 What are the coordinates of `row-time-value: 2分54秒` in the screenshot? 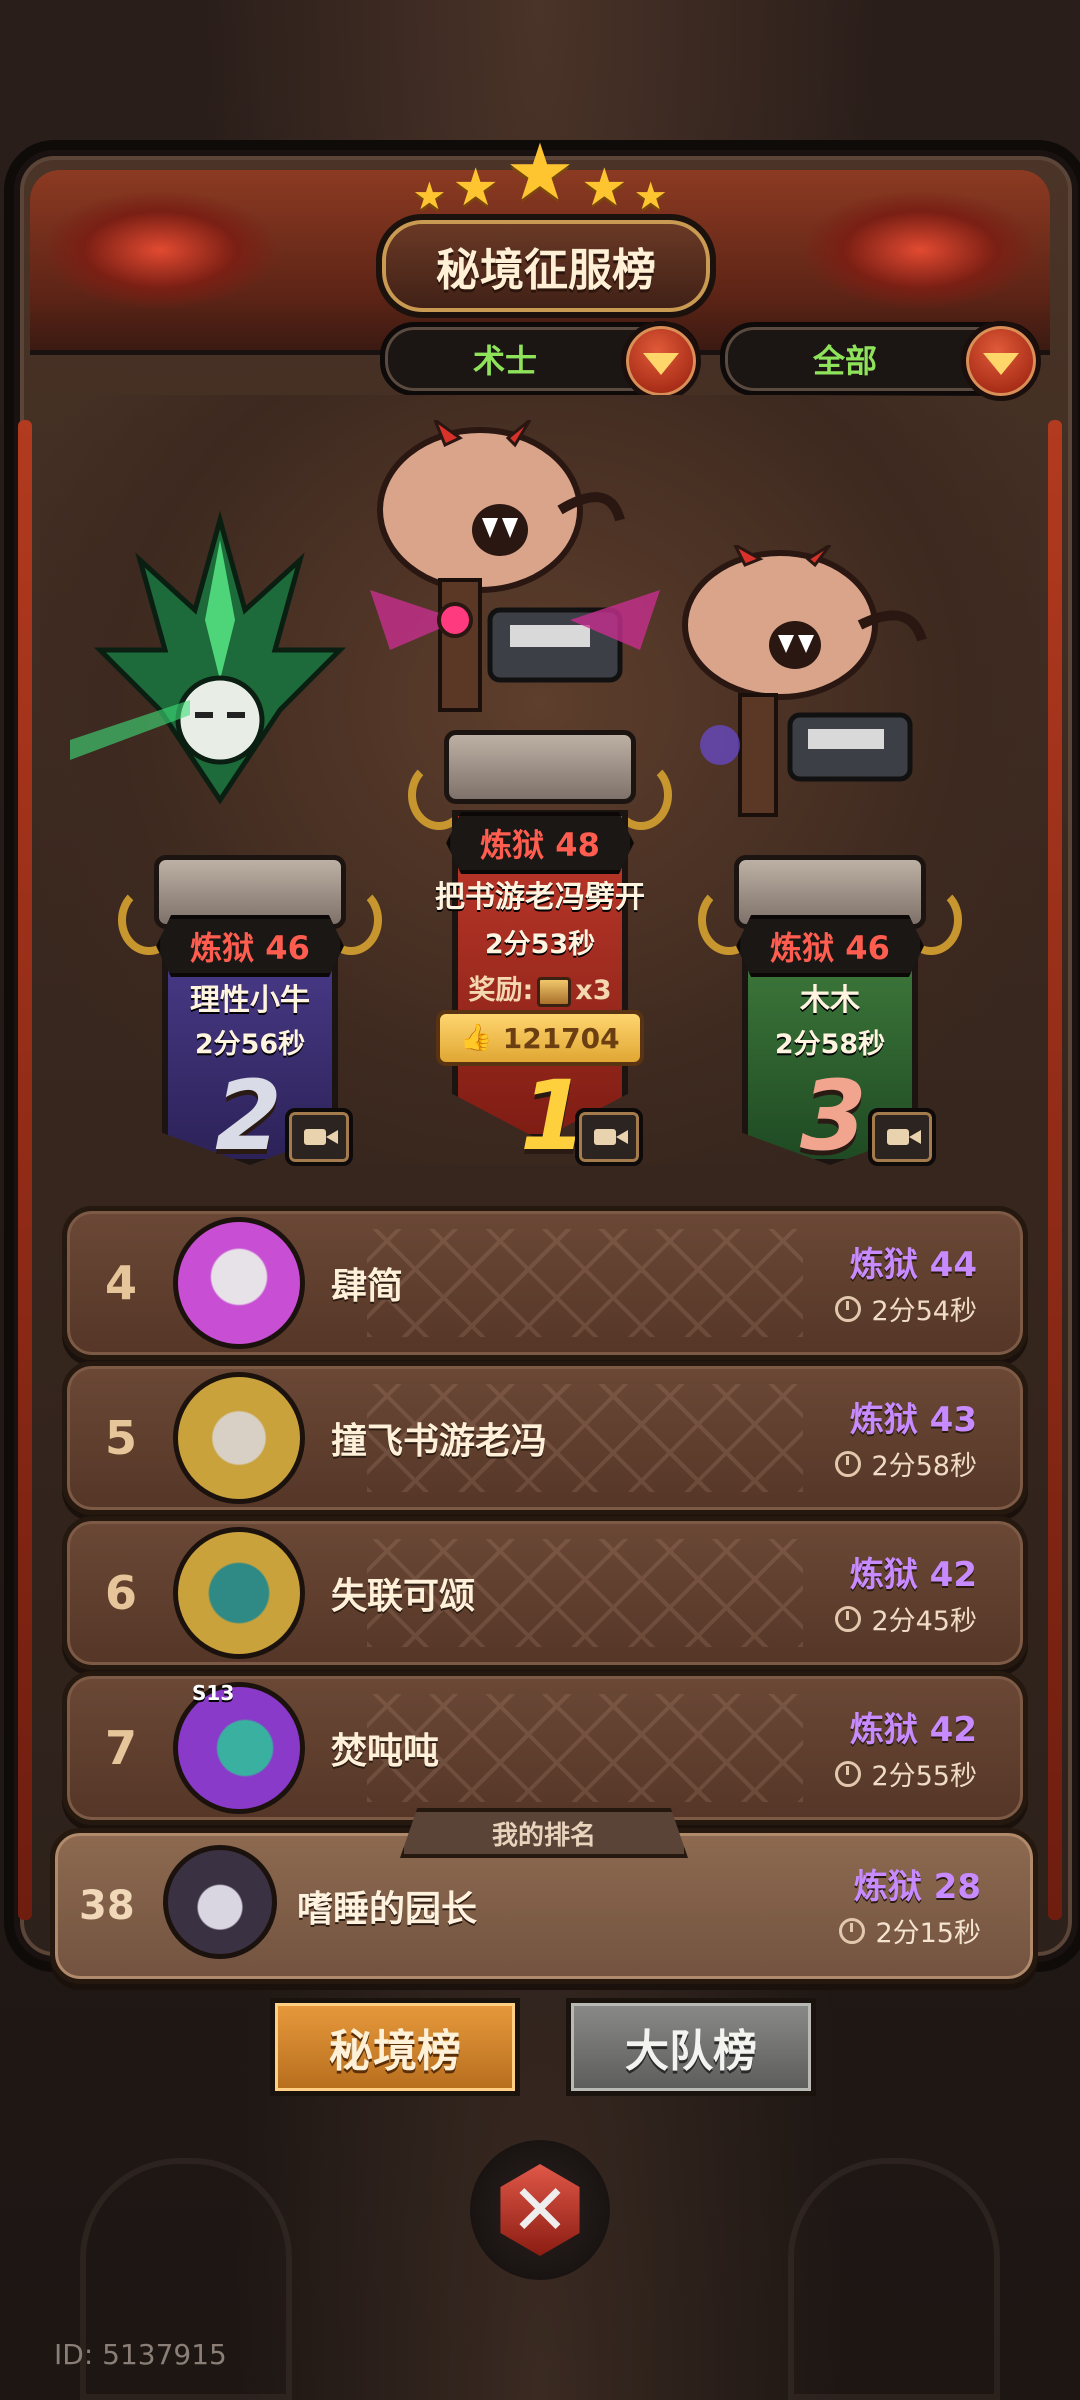 It's located at (924, 1311).